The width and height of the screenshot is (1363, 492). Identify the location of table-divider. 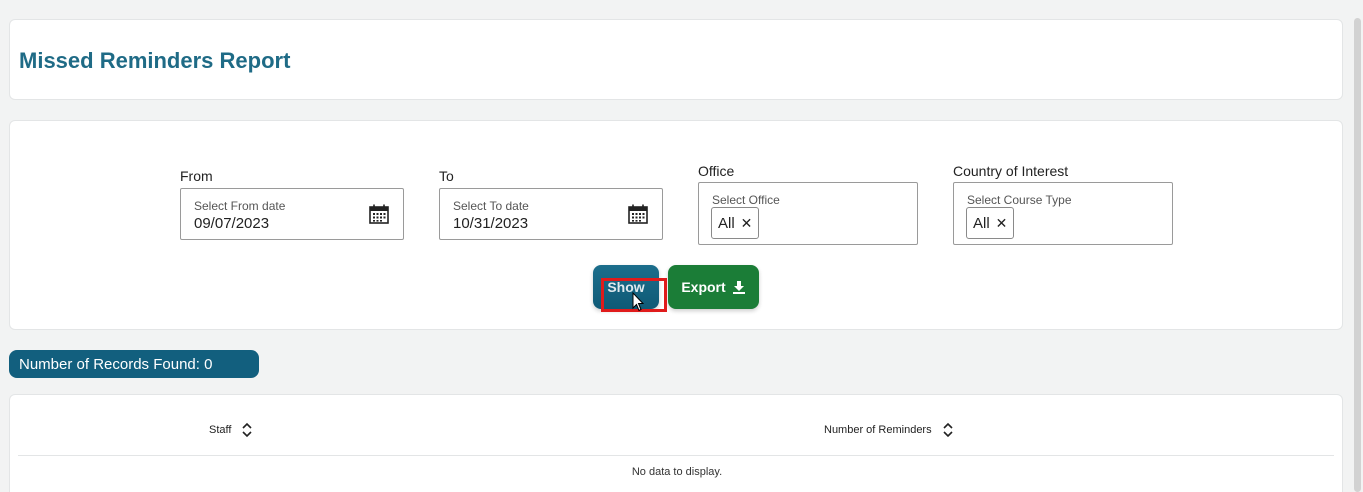
(676, 455).